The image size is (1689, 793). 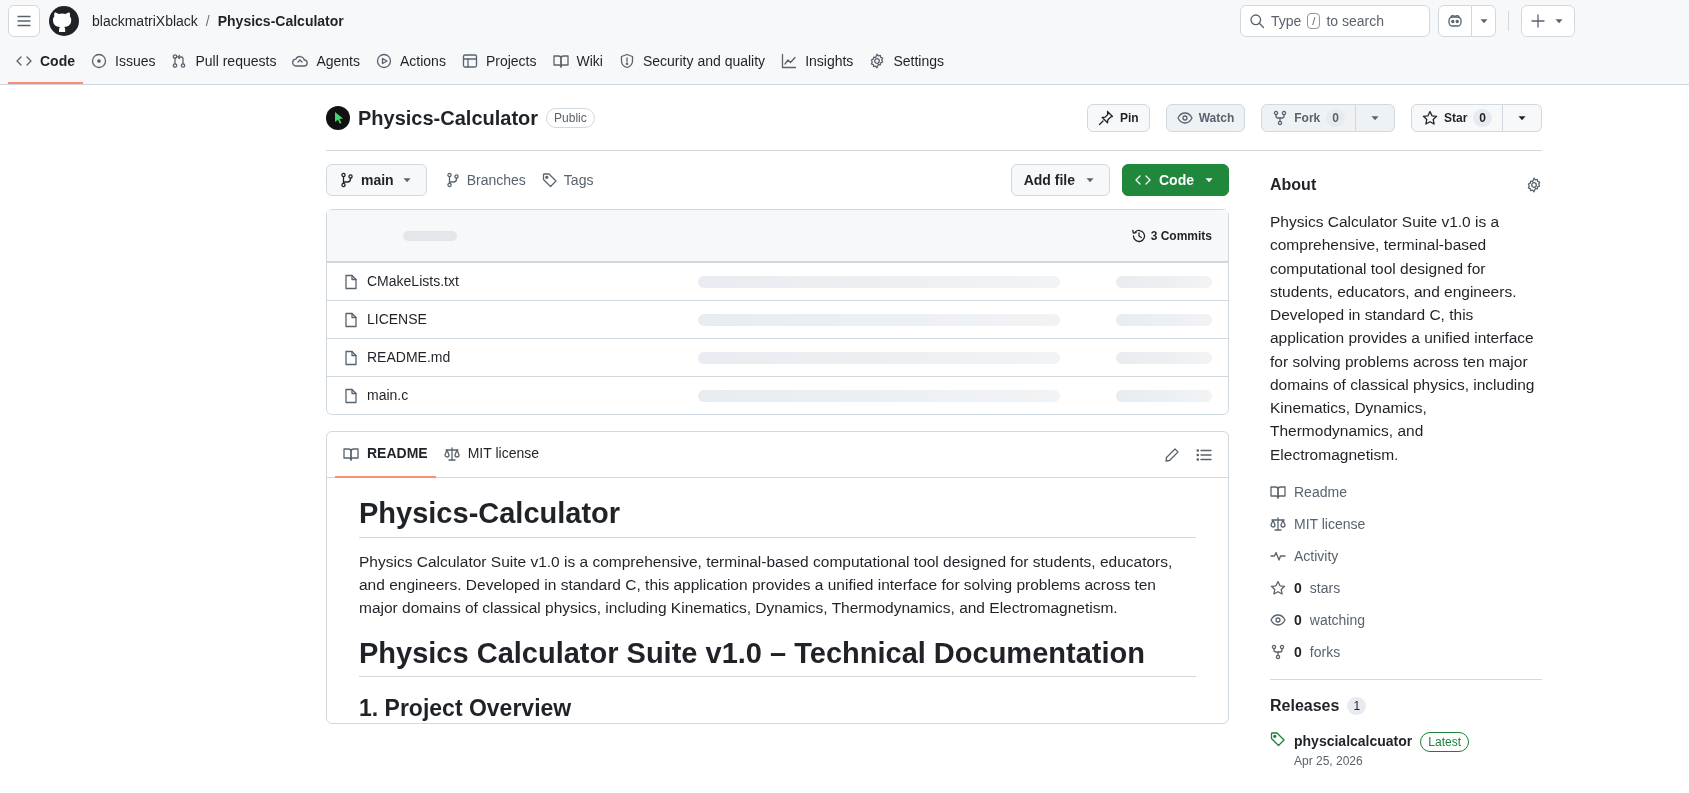 What do you see at coordinates (179, 61) in the screenshot?
I see `pull-request-icon` at bounding box center [179, 61].